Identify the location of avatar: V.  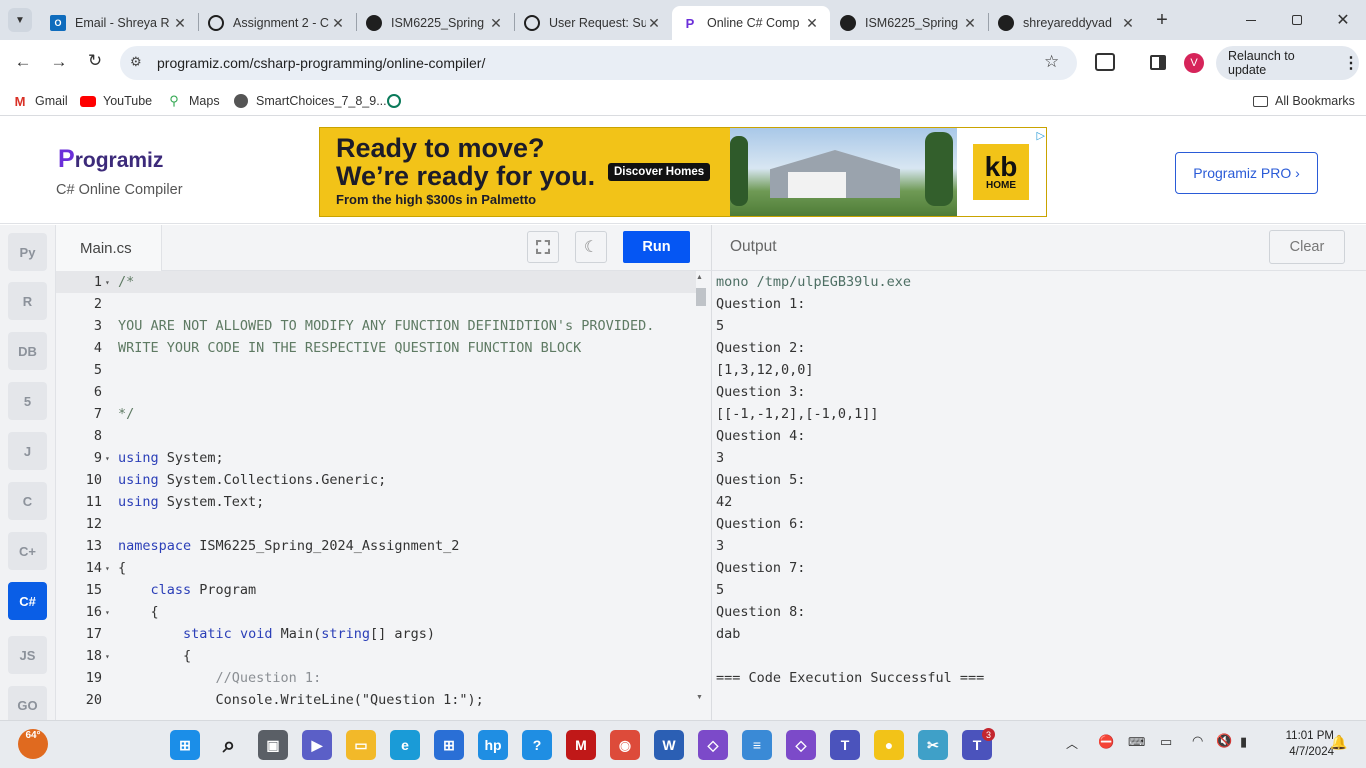
(1194, 63).